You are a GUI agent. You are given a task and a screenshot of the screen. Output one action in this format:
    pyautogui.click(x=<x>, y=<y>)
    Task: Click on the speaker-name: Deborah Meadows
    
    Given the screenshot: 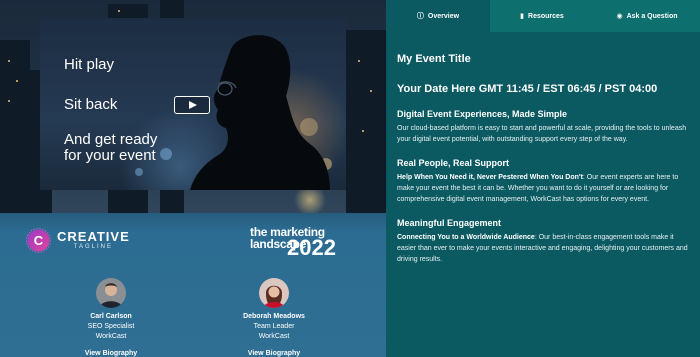 What is the action you would take?
    pyautogui.click(x=274, y=316)
    